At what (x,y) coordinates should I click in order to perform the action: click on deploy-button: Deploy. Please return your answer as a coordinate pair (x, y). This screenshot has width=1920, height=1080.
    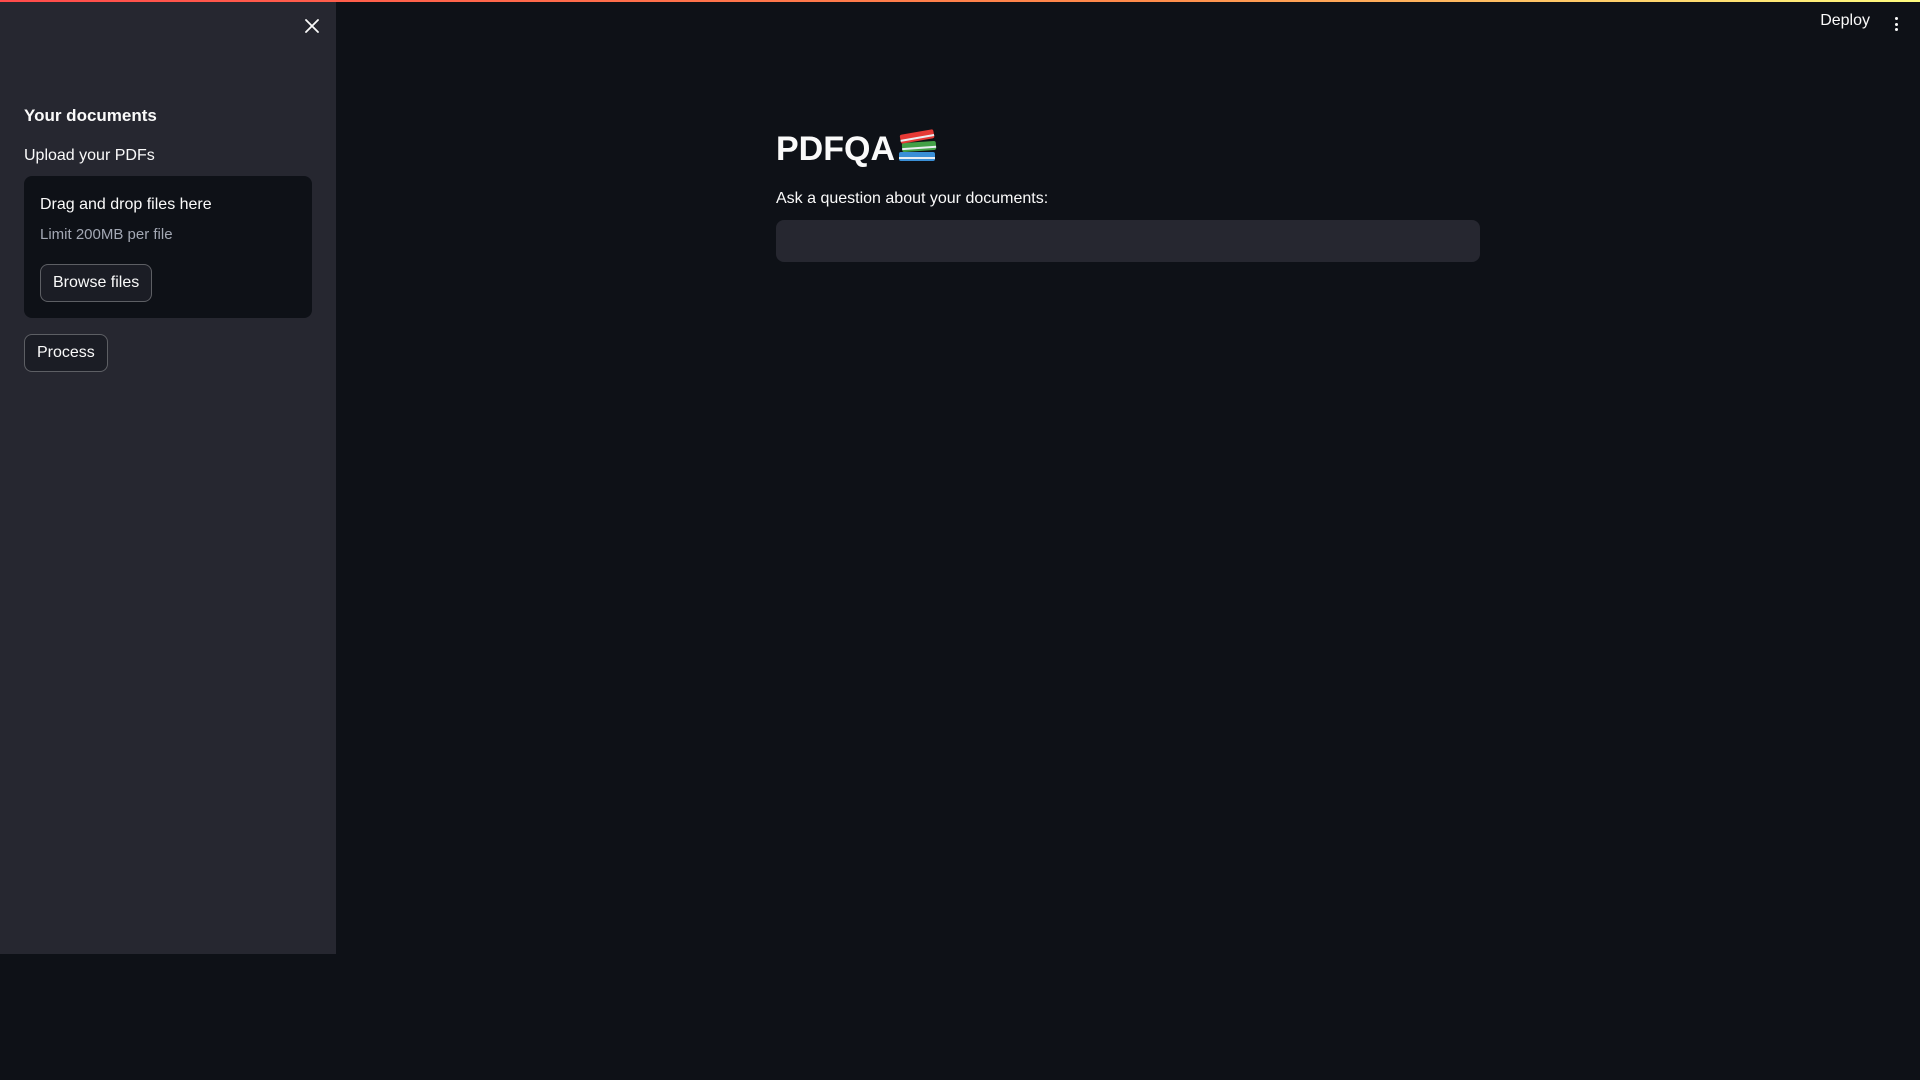
    Looking at the image, I should click on (1845, 21).